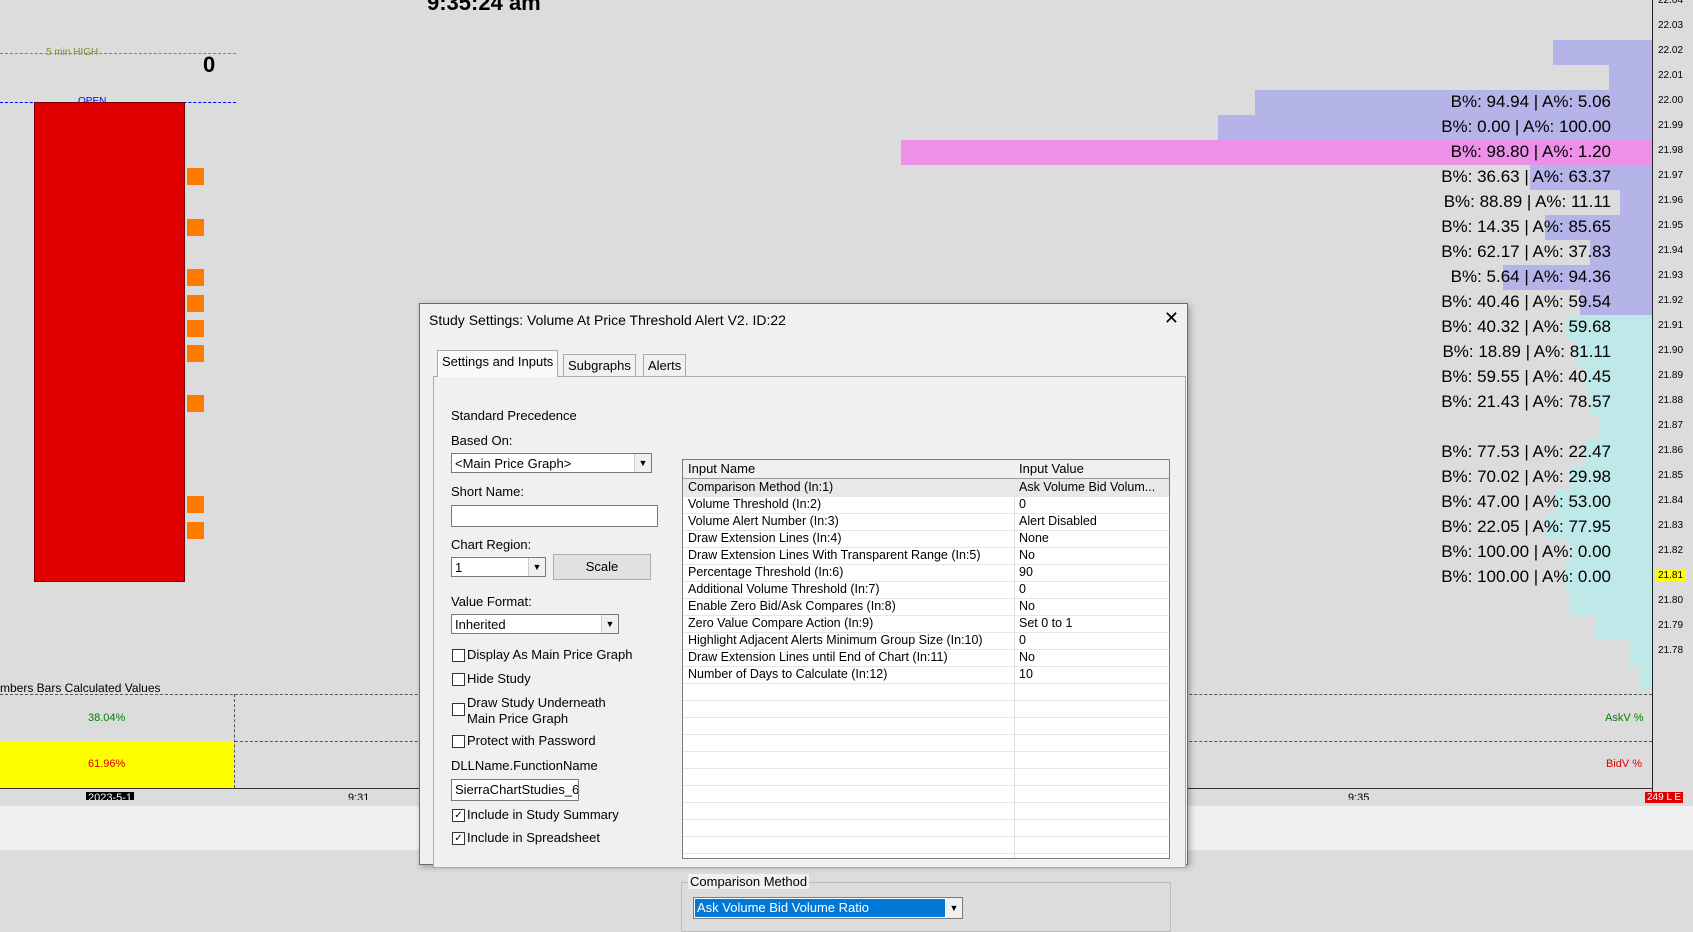 The width and height of the screenshot is (1693, 932). I want to click on price-tick: 21.80, so click(1671, 600).